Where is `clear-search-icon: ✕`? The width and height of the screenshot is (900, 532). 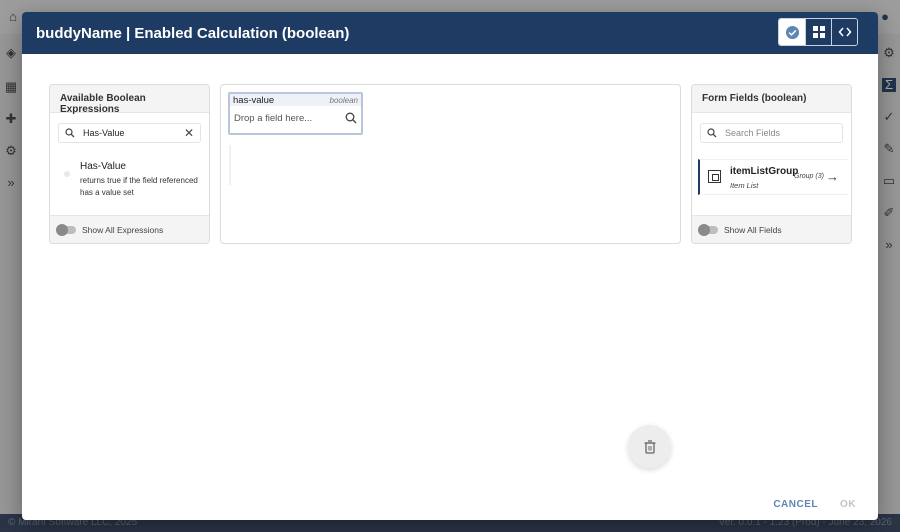
clear-search-icon: ✕ is located at coordinates (189, 133).